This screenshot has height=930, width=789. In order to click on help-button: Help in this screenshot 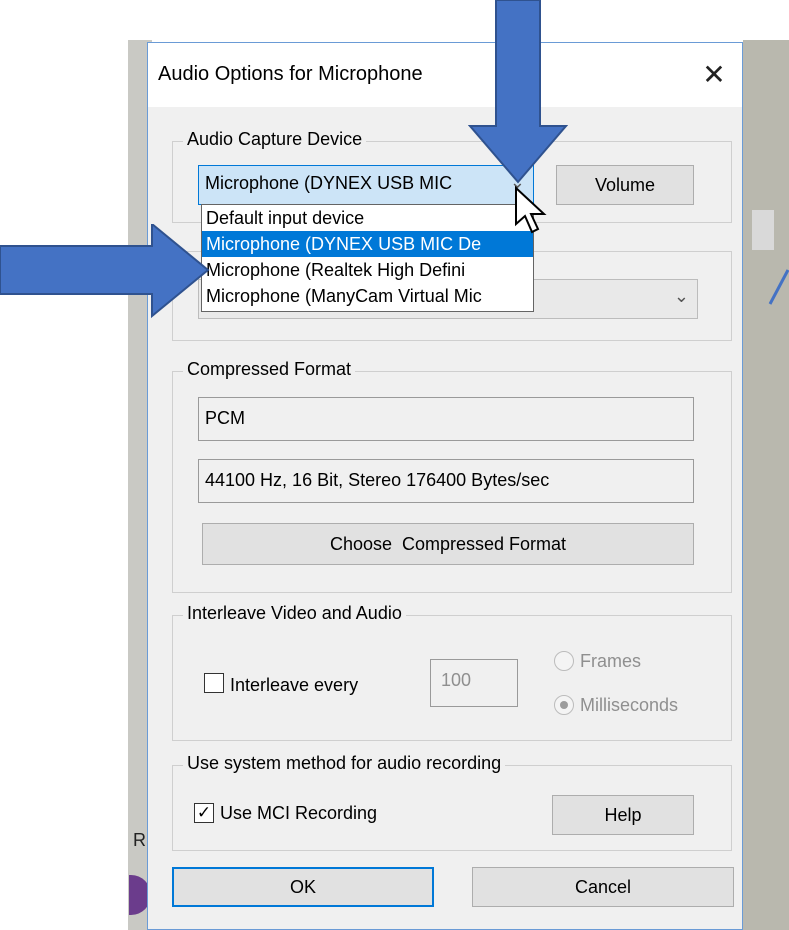, I will do `click(623, 815)`.